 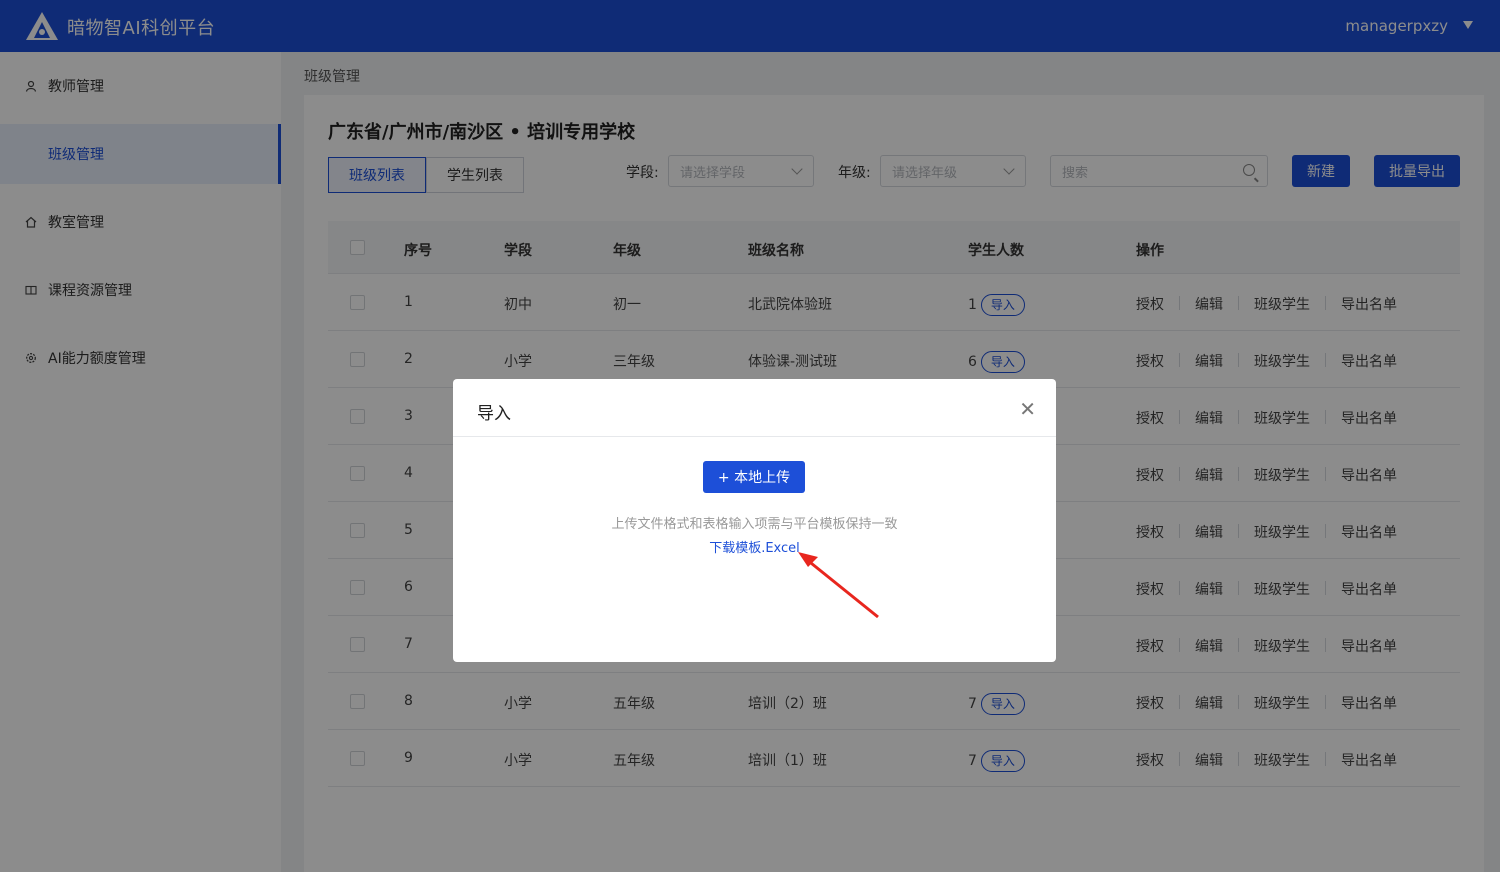 I want to click on local-upload-button: + 本地上传, so click(x=754, y=477).